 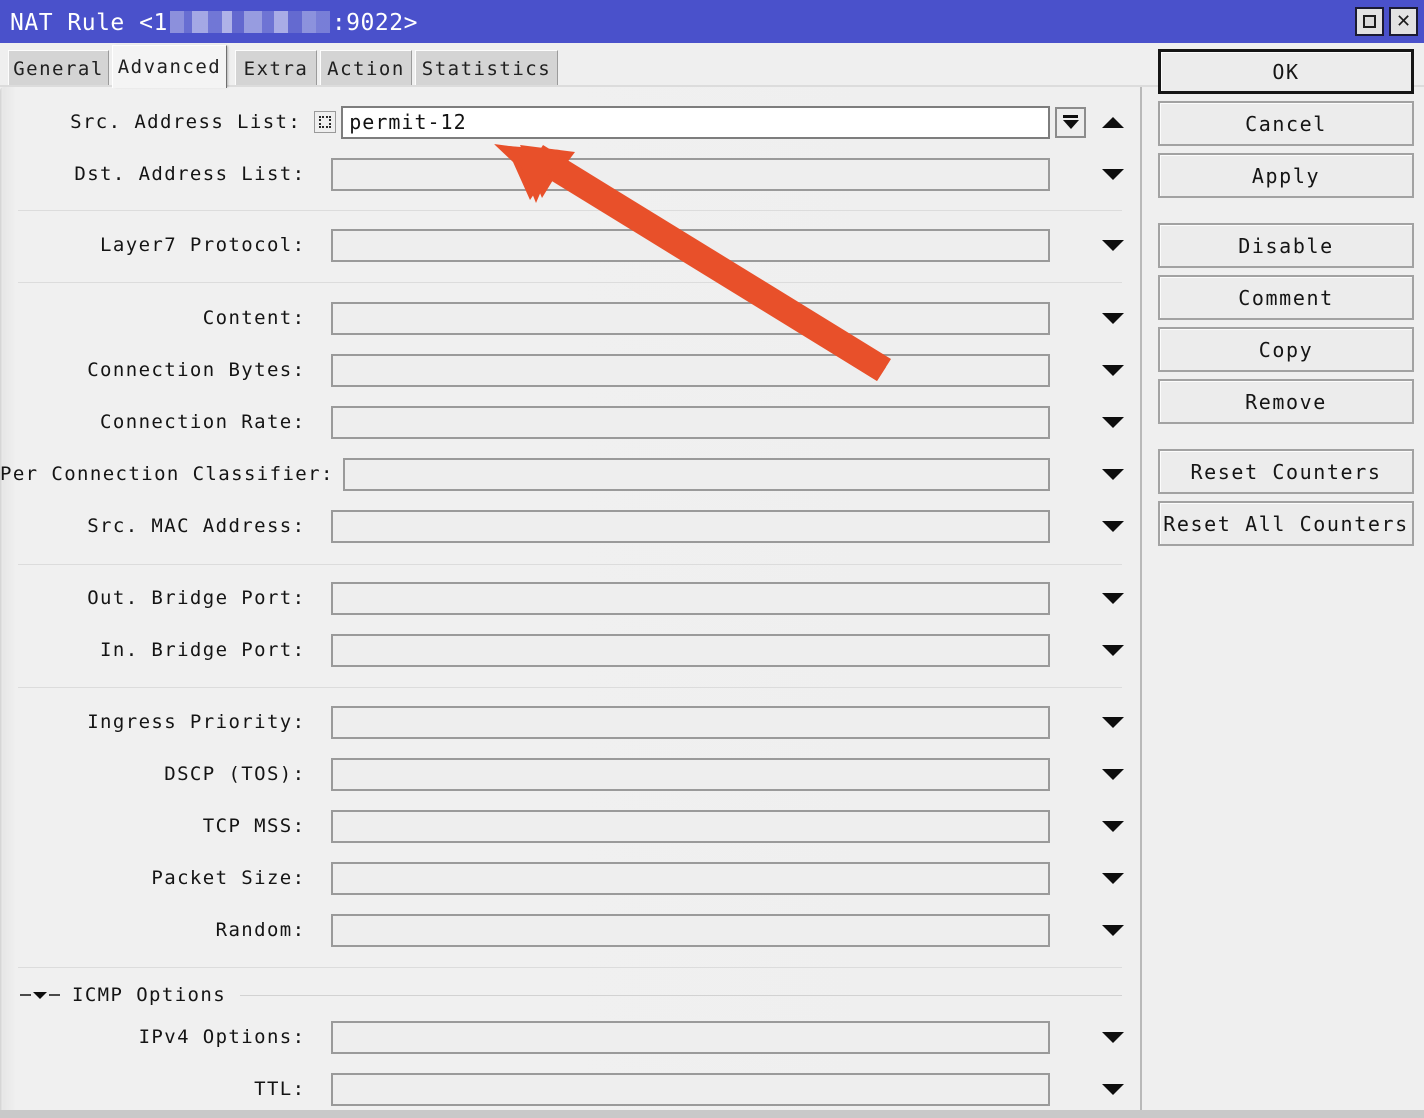 I want to click on expand-arrow-dscp-tos, so click(x=1113, y=774).